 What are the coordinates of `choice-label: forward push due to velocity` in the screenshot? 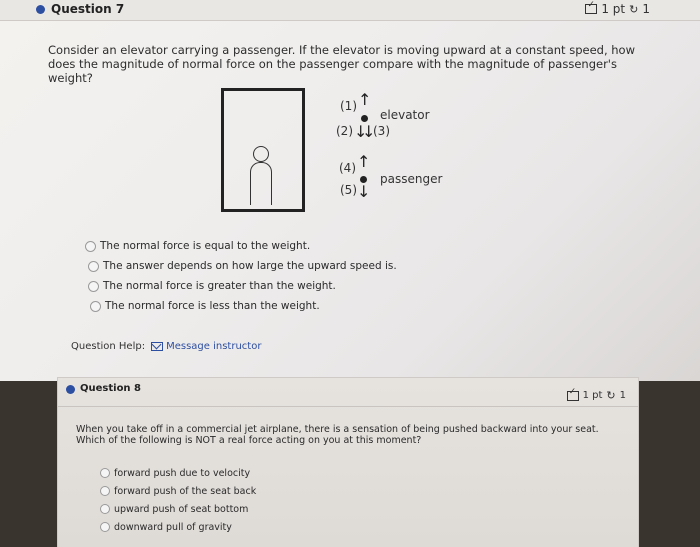 It's located at (182, 473).